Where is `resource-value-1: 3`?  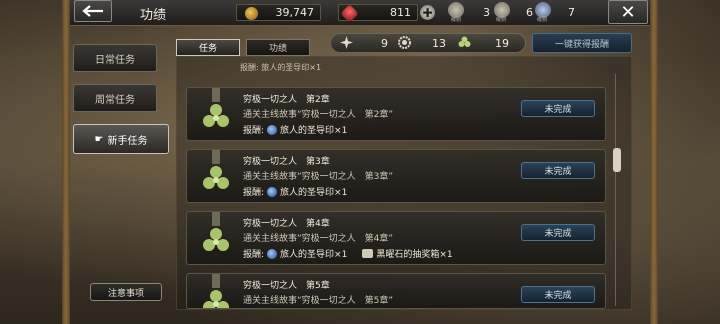
resource-value-1: 3 is located at coordinates (486, 12).